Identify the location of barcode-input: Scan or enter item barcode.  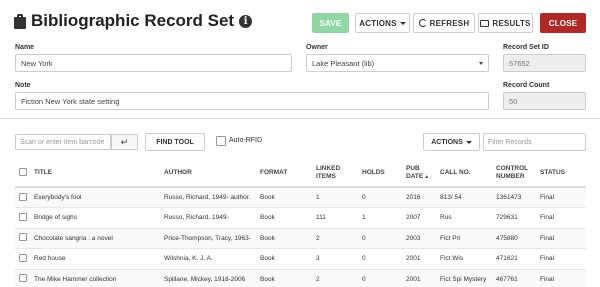
(63, 142).